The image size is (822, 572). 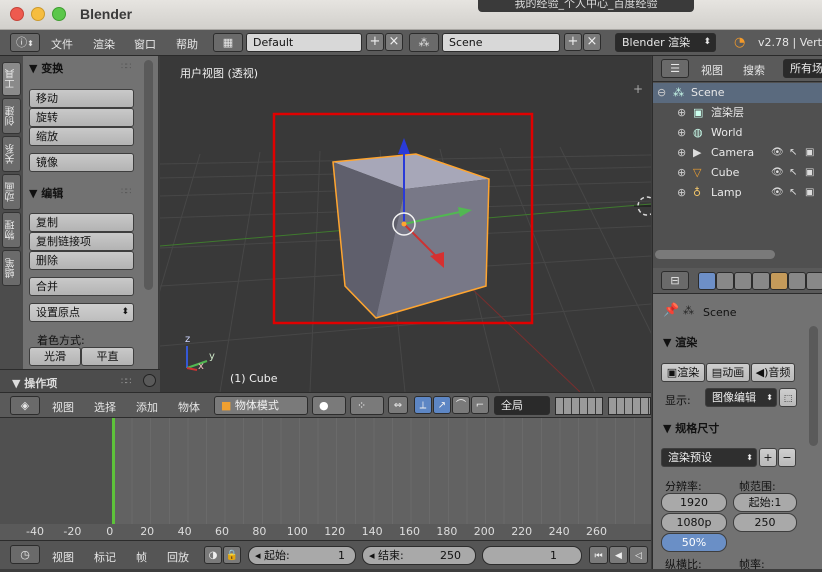 What do you see at coordinates (148, 175) in the screenshot?
I see `tool-shelf-scrollbar` at bounding box center [148, 175].